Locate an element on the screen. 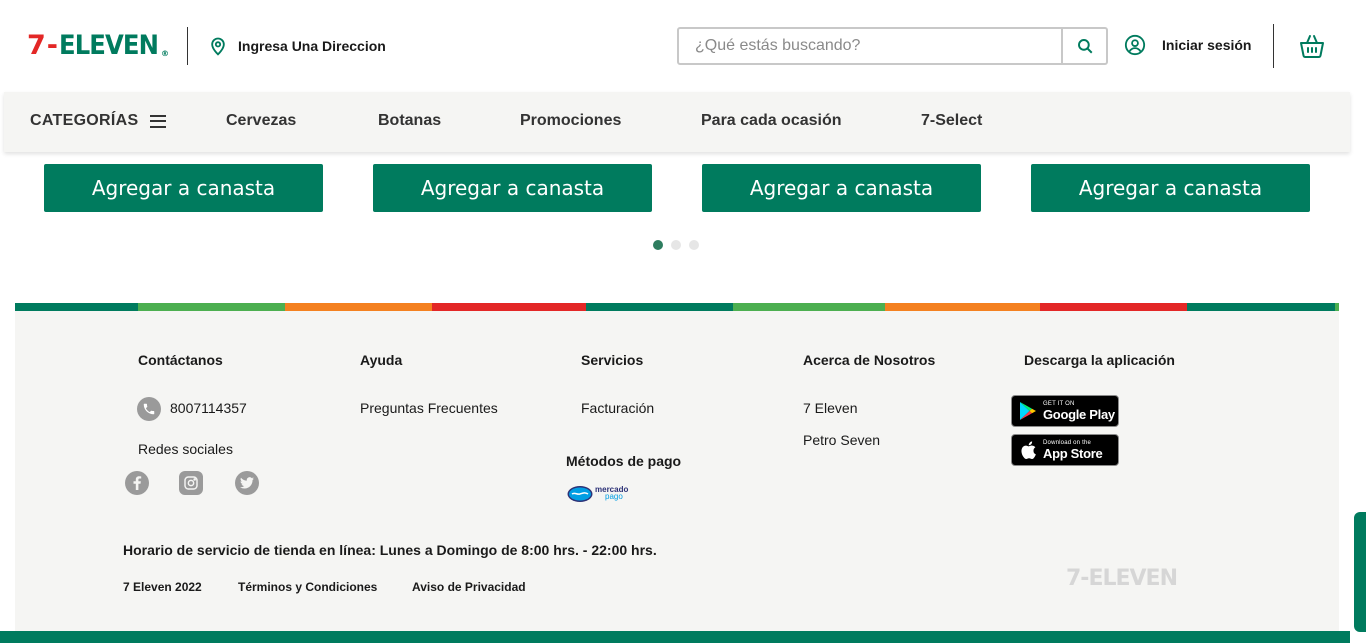  login-label: Iniciar sesión is located at coordinates (1207, 45).